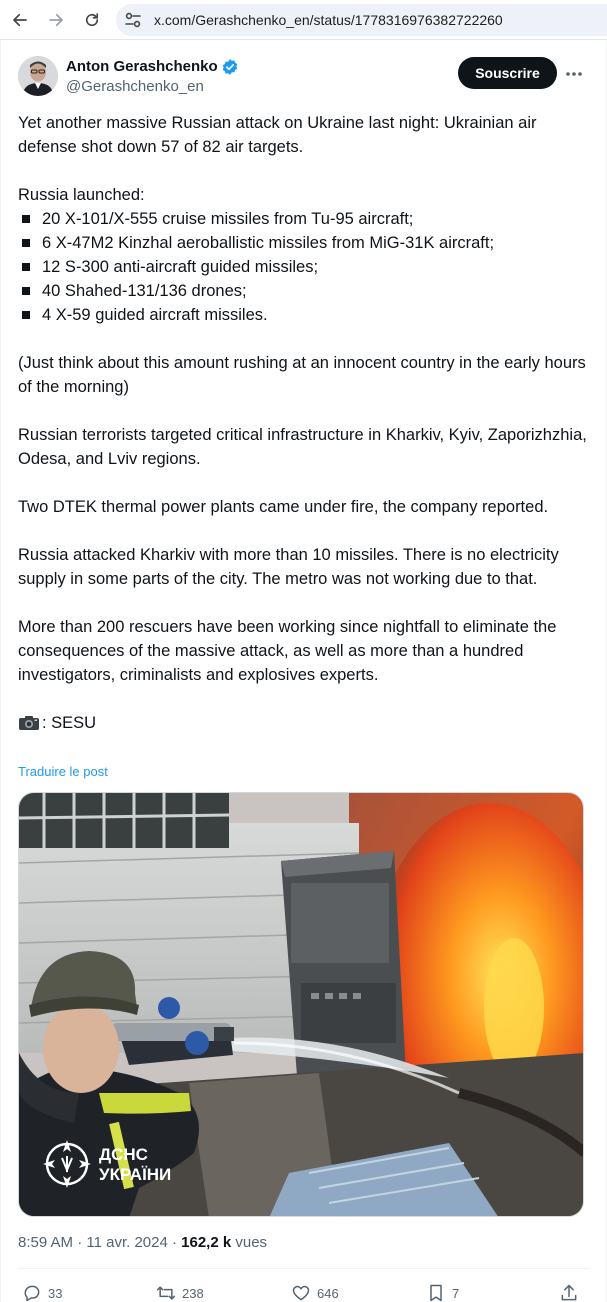 The height and width of the screenshot is (1302, 607). Describe the element at coordinates (206, 1242) in the screenshot. I see `views-count: 162,2 k` at that location.